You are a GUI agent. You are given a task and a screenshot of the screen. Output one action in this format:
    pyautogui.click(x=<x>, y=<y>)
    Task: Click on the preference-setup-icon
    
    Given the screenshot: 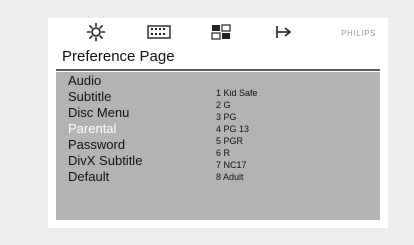 What is the action you would take?
    pyautogui.click(x=284, y=32)
    